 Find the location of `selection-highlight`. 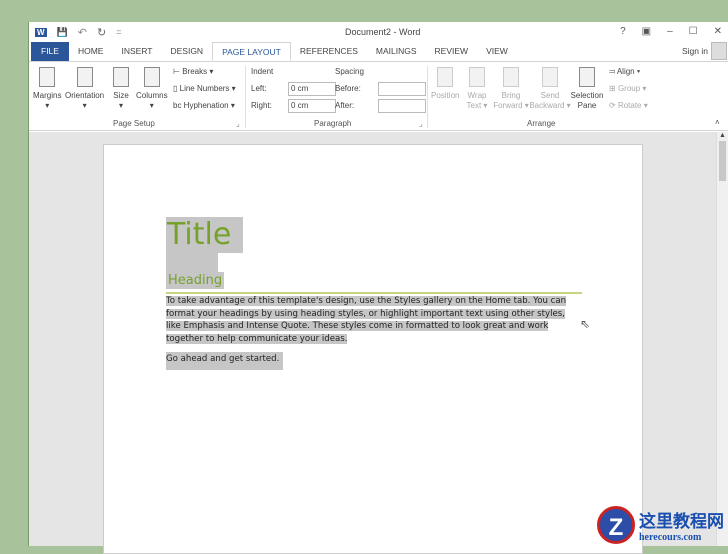

selection-highlight is located at coordinates (192, 263).